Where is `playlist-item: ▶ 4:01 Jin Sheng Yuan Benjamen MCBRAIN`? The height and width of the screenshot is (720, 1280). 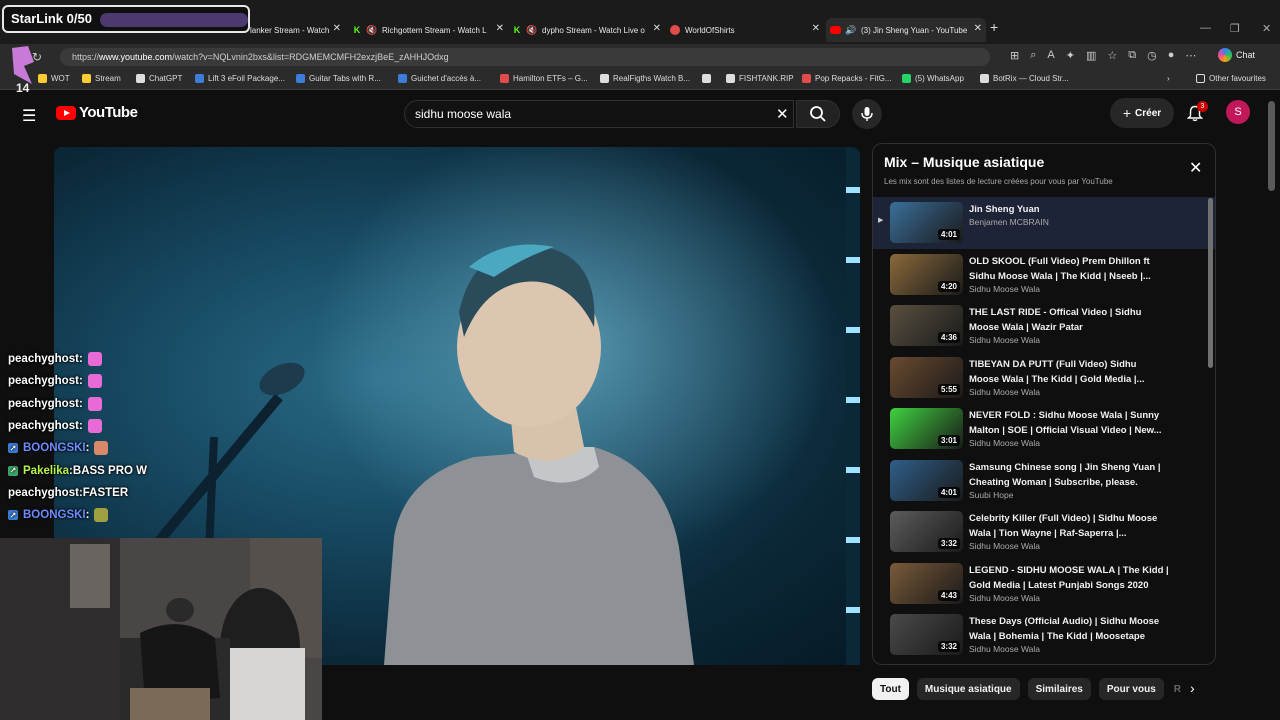 playlist-item: ▶ 4:01 Jin Sheng Yuan Benjamen MCBRAIN is located at coordinates (1044, 223).